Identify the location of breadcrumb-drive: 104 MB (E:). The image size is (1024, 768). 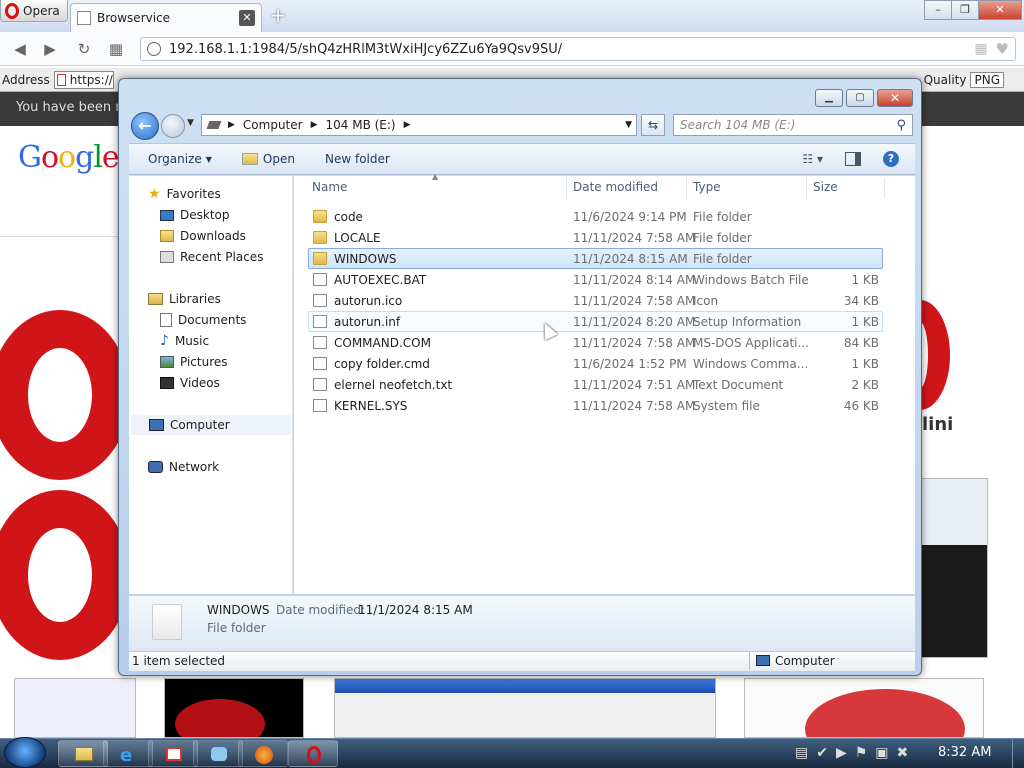
(361, 125).